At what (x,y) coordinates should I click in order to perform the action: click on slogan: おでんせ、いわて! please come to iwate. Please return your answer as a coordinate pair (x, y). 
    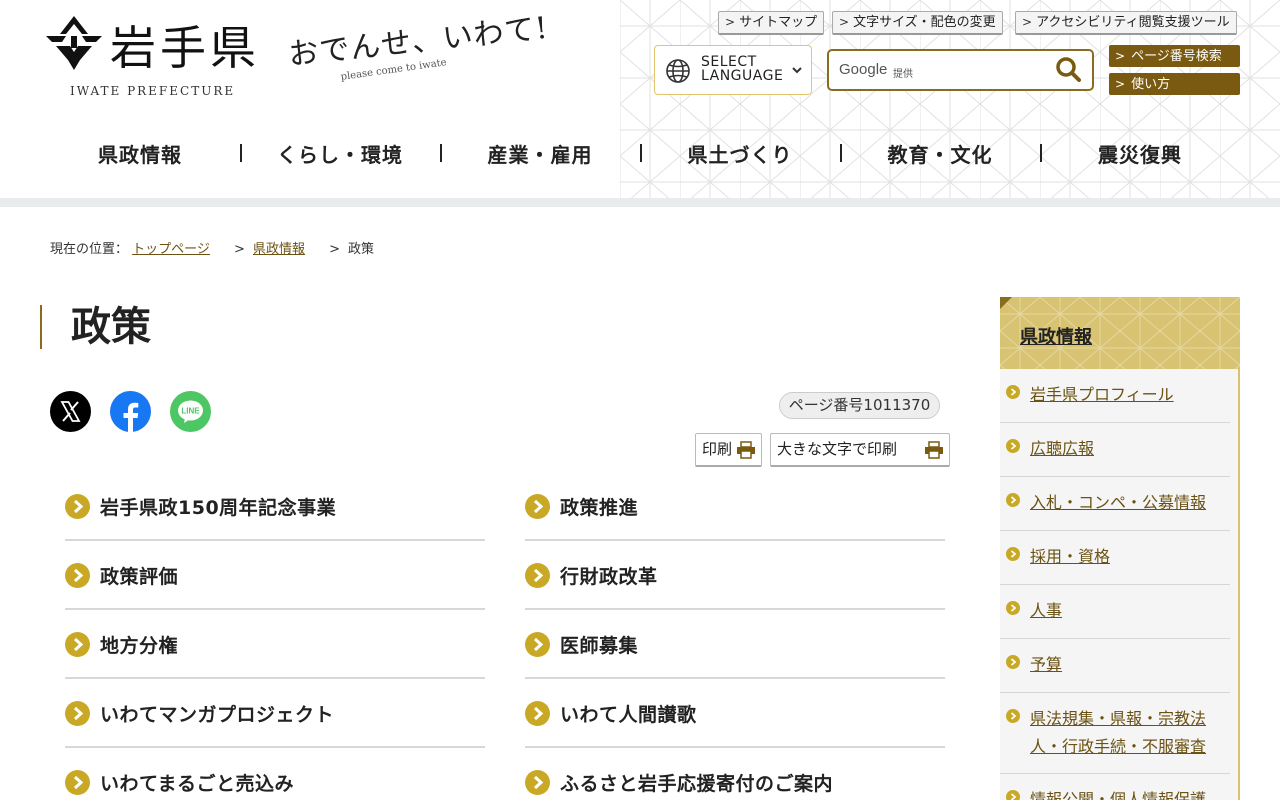
    Looking at the image, I should click on (418, 51).